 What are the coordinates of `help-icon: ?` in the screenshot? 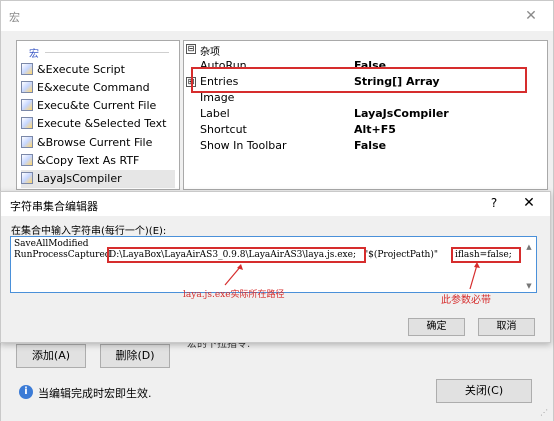 It's located at (494, 203).